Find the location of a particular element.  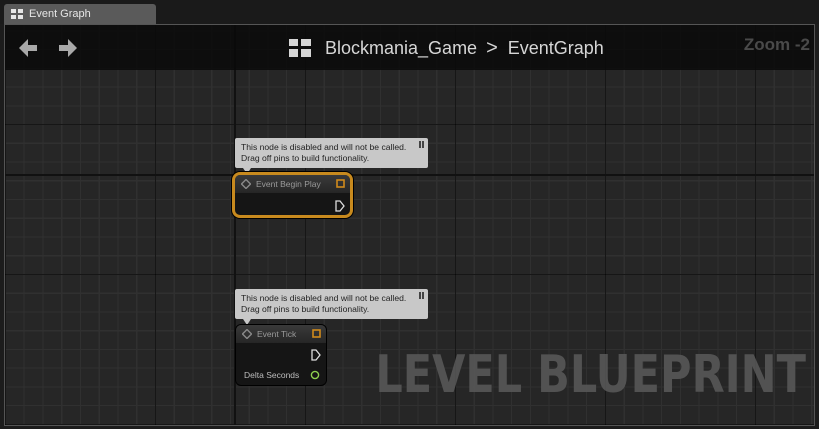

graph-toolbar: Blockmania_Game > EventGraph Zoom -2 is located at coordinates (409, 47).